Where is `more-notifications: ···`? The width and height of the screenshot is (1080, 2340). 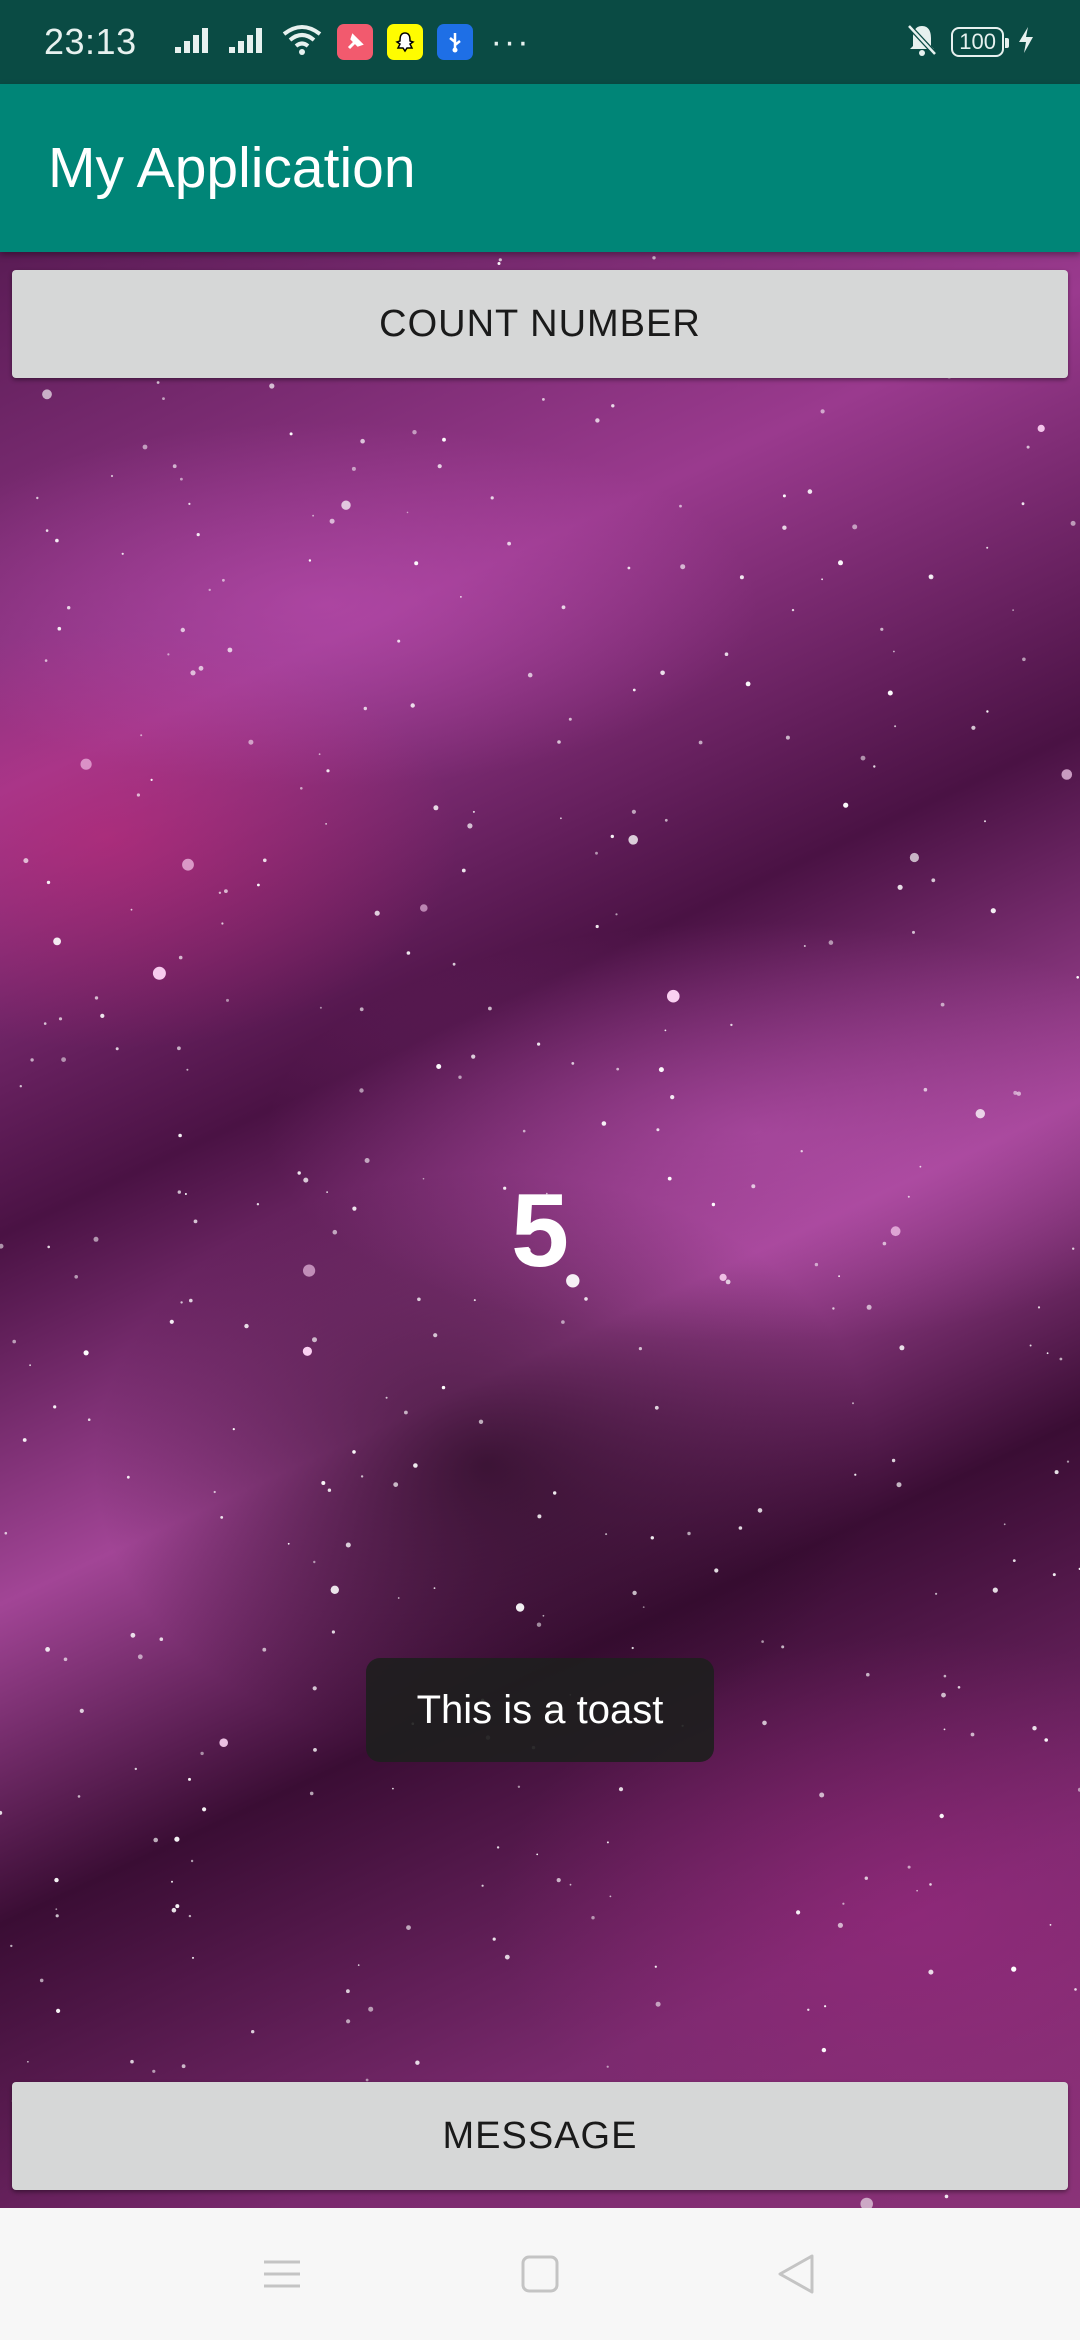 more-notifications: ··· is located at coordinates (510, 41).